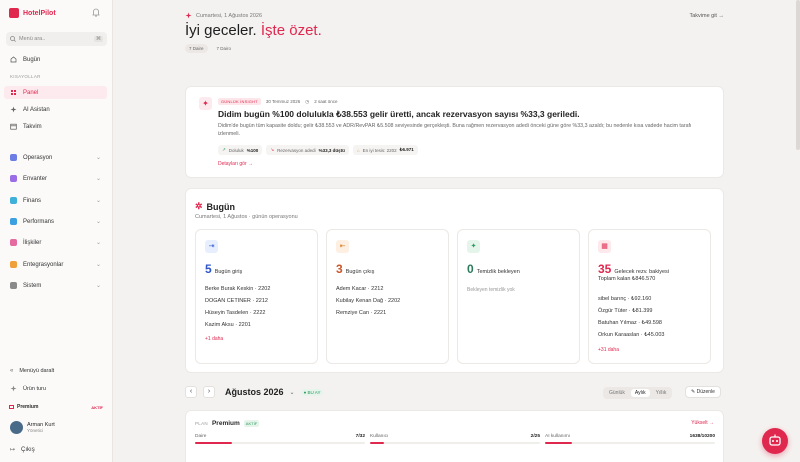  I want to click on pencil-icon: ✎, so click(693, 392).